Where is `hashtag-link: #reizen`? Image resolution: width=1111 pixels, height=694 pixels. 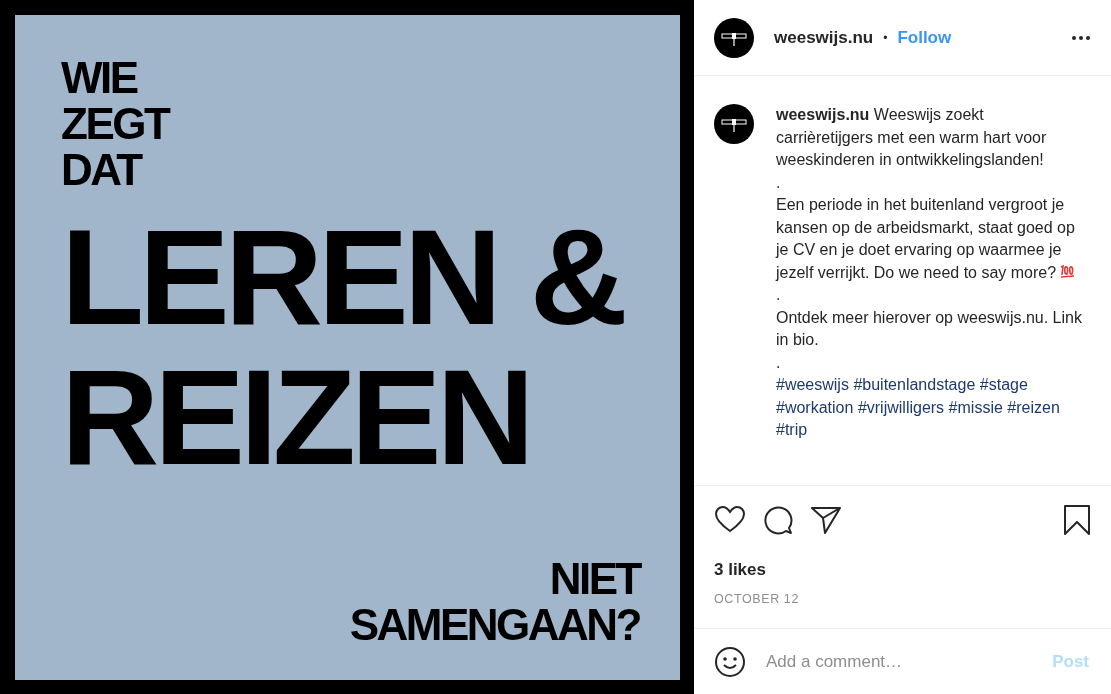 hashtag-link: #reizen is located at coordinates (1033, 407).